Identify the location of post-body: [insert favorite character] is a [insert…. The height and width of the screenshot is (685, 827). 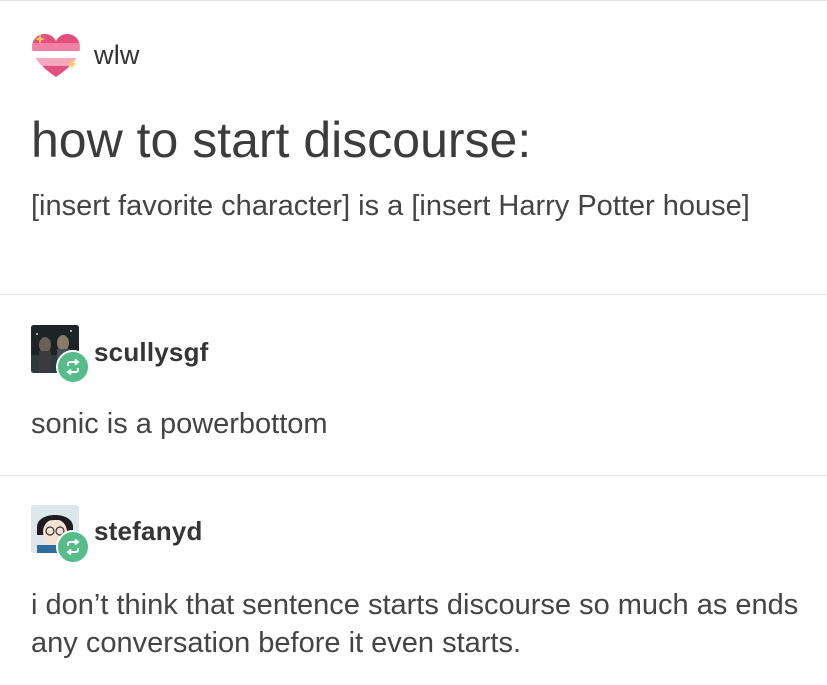
(390, 206).